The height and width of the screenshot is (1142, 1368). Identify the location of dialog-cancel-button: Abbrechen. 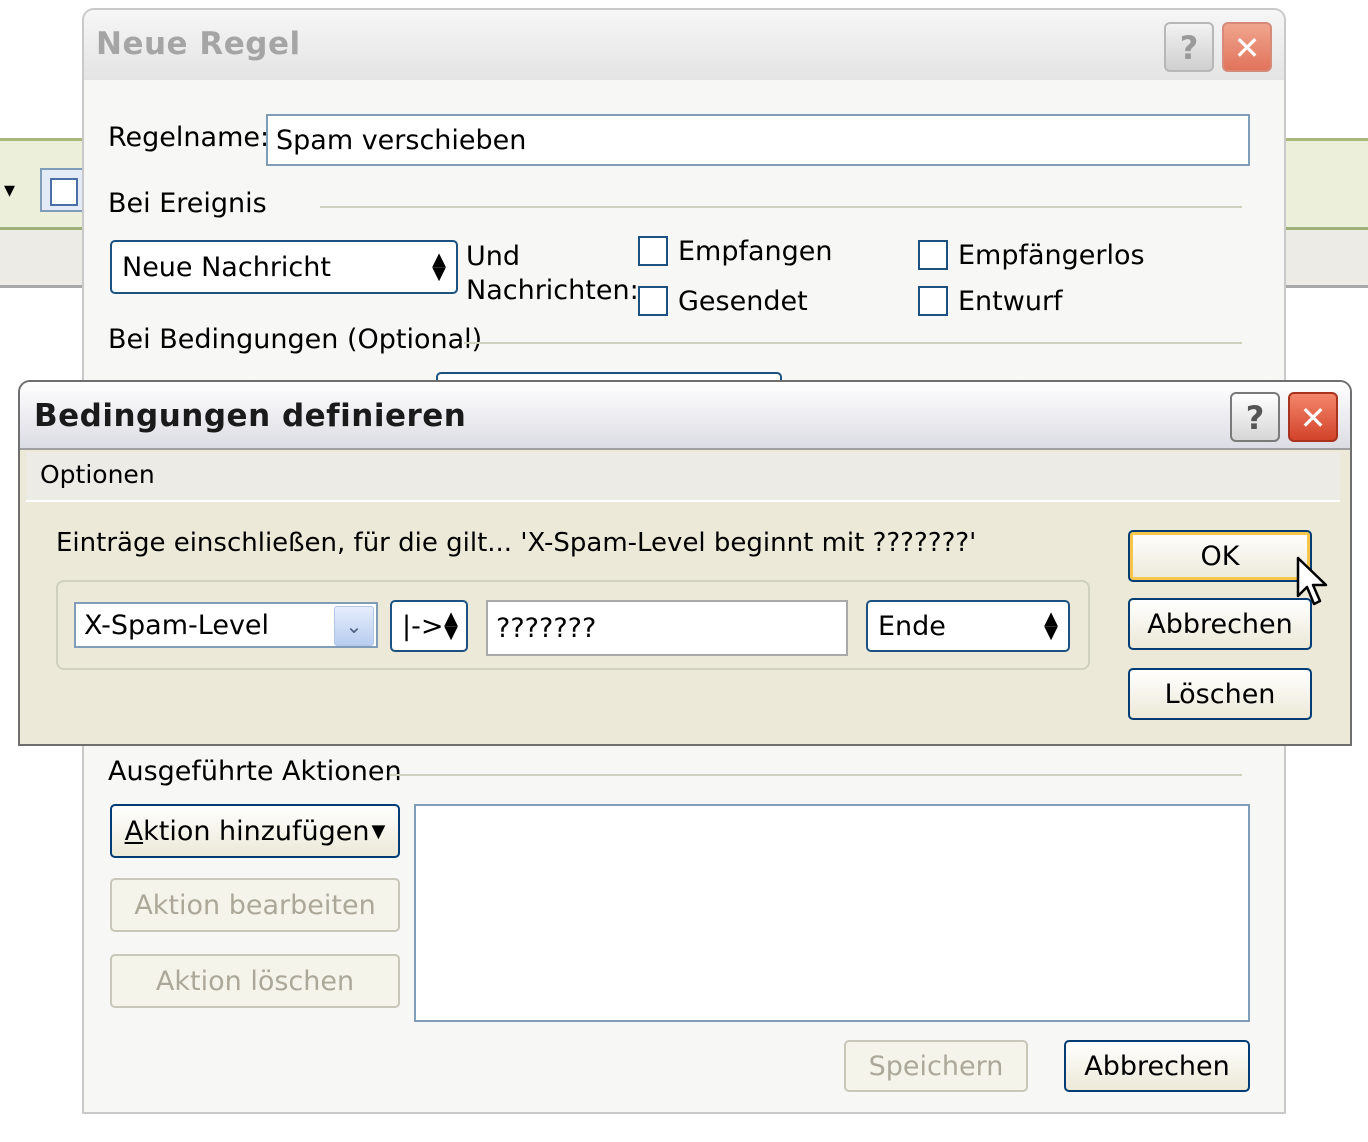
(1220, 624).